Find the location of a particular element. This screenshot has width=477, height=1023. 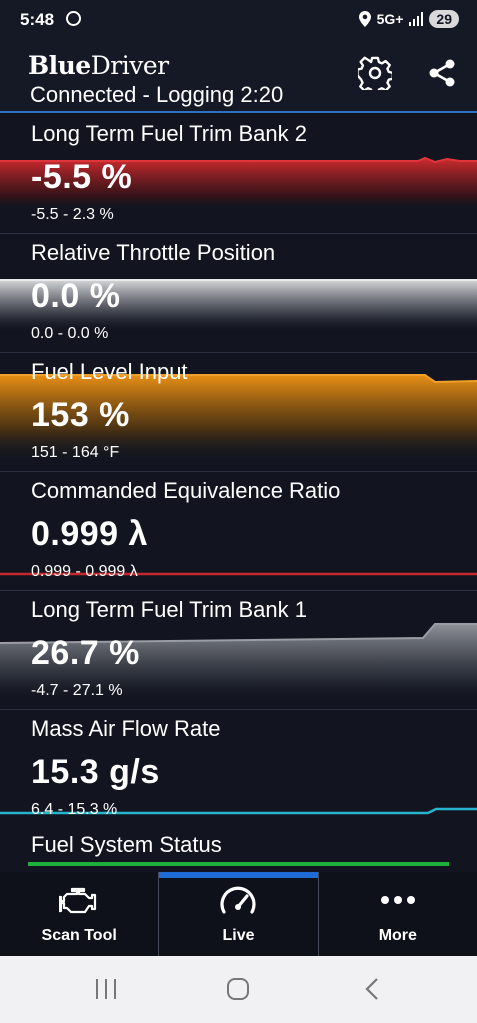

system-navigation-bar is located at coordinates (238, 989).